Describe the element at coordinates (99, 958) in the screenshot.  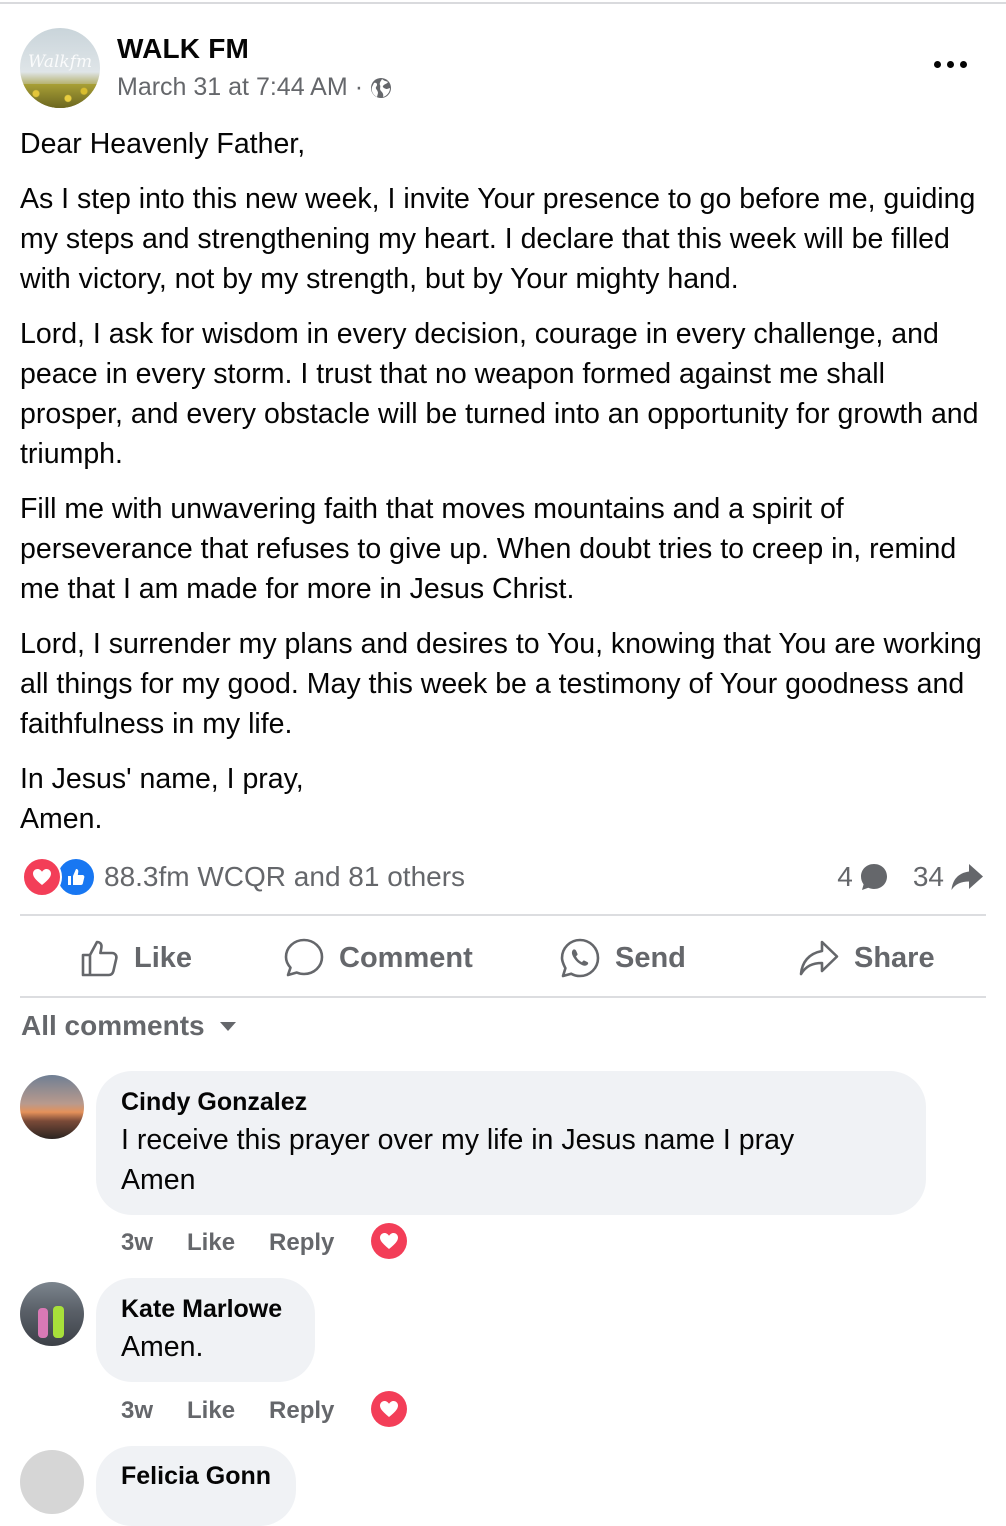
I see `thumbs-up-icon` at that location.